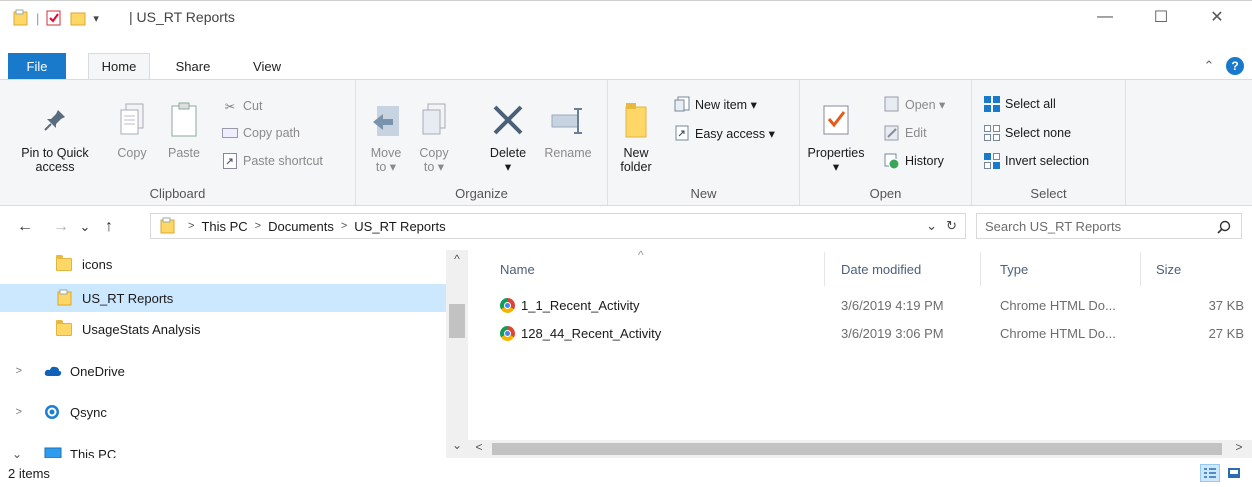  I want to click on rename-icon, so click(568, 120).